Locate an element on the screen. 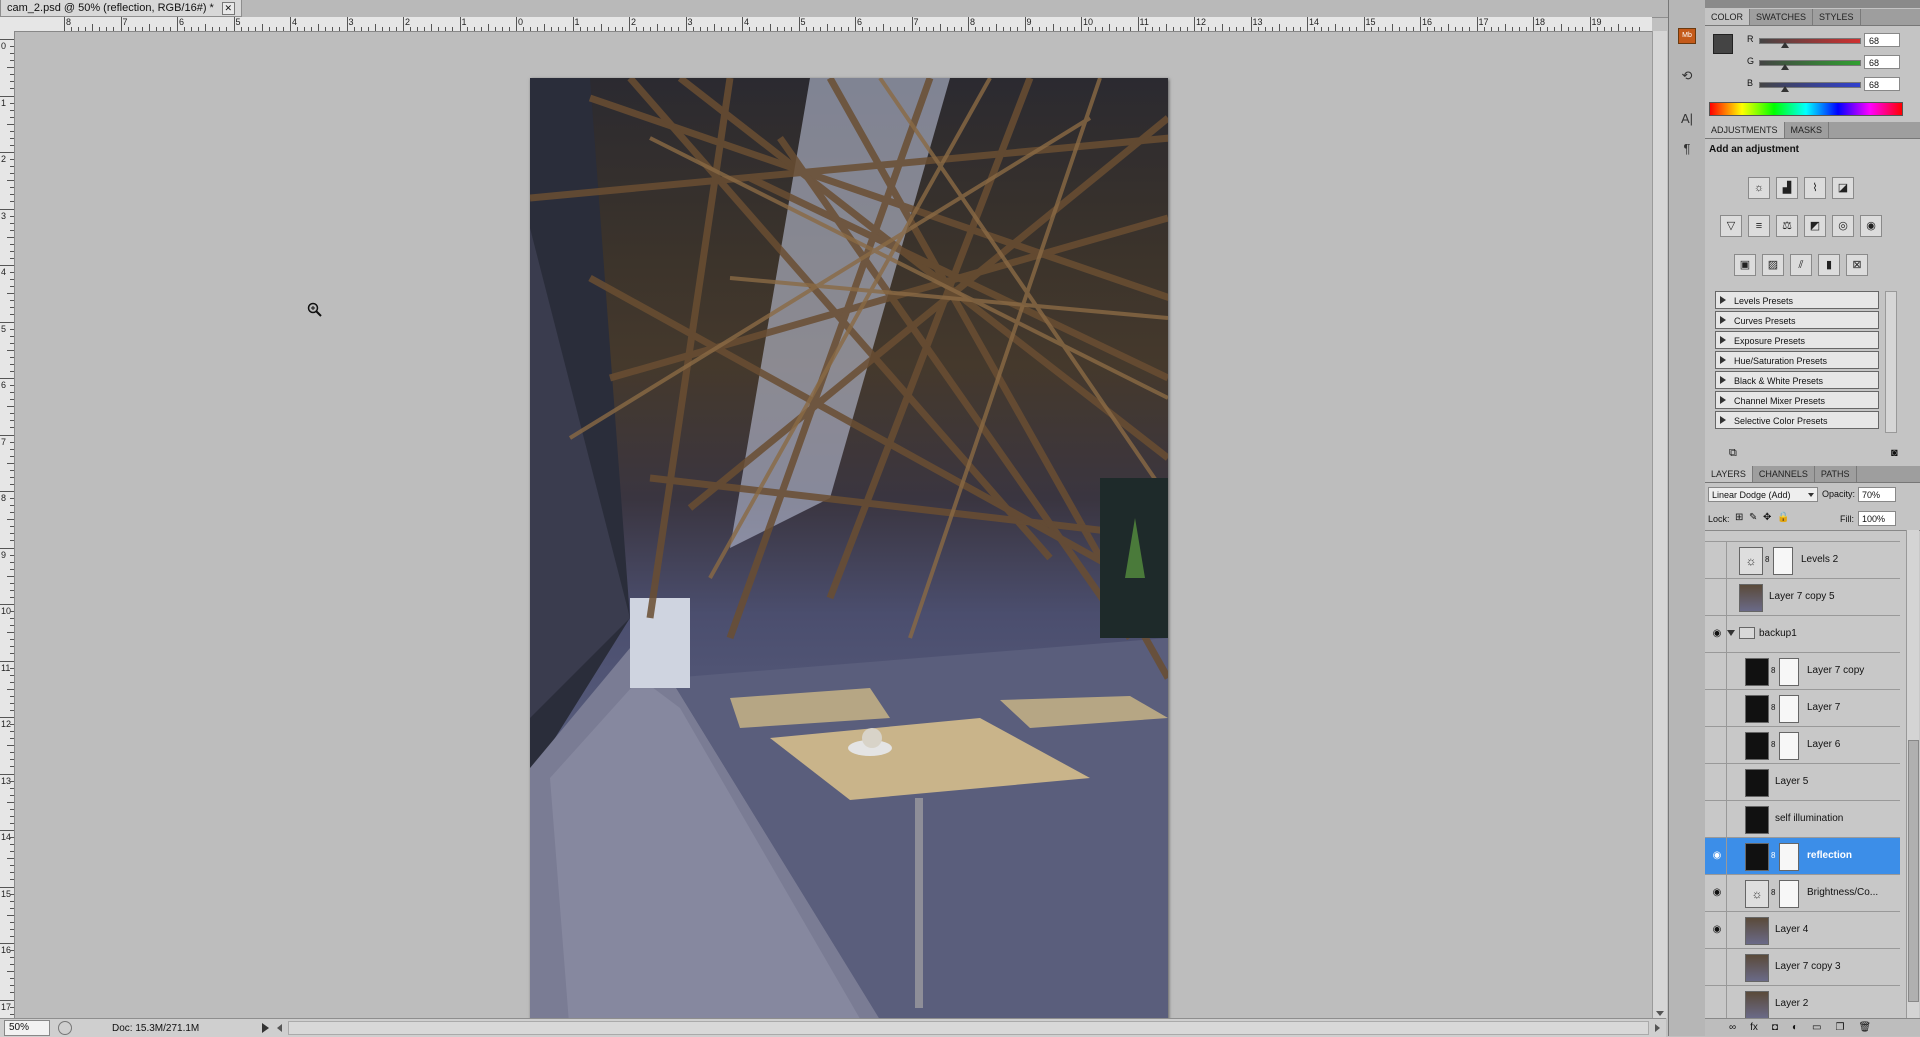 The image size is (1920, 1037). adjustment-clip-icon: ⧉ is located at coordinates (1733, 453).